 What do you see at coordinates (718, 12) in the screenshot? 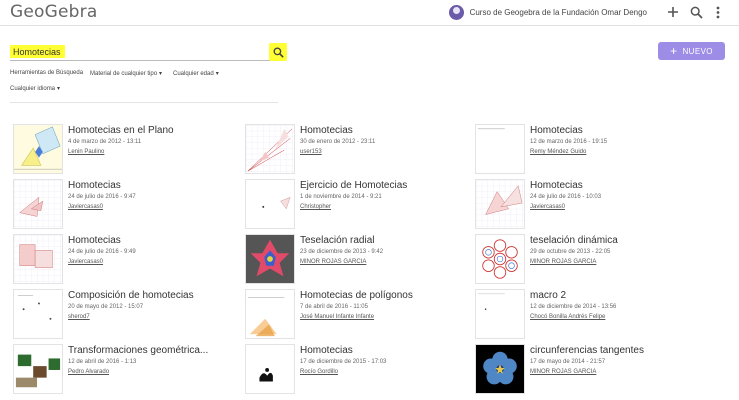
I see `more-vert-icon` at bounding box center [718, 12].